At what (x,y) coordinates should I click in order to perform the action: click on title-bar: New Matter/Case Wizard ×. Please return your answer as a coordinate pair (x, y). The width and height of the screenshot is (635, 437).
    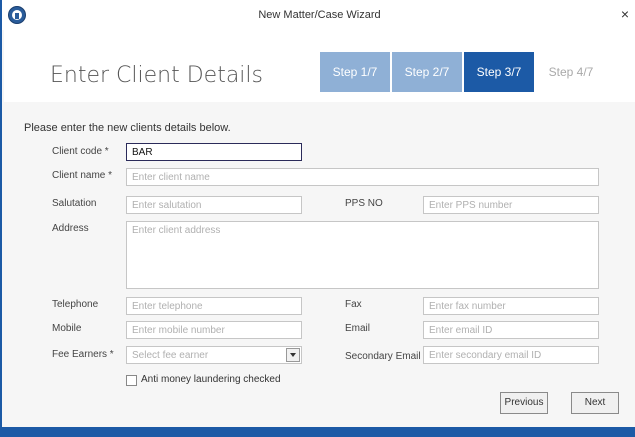
    Looking at the image, I should click on (318, 15).